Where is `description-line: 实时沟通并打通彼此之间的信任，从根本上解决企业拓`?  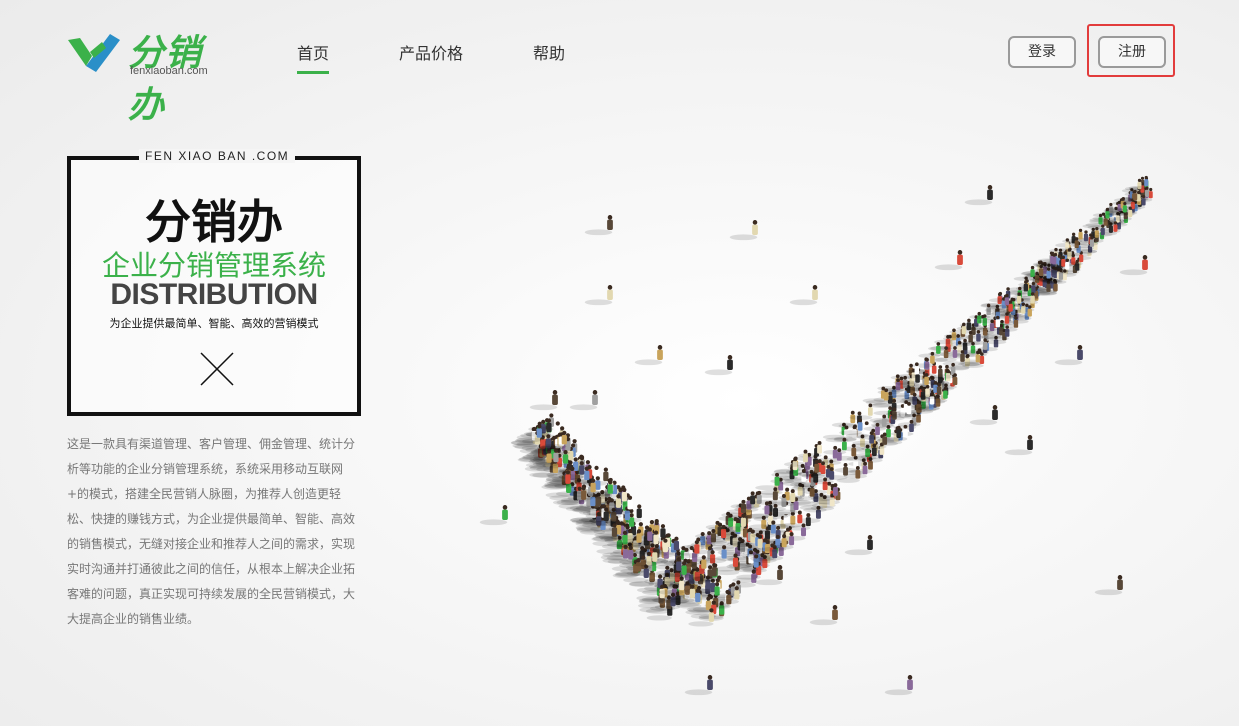
description-line: 实时沟通并打通彼此之间的信任，从根本上解决企业拓 is located at coordinates (211, 569).